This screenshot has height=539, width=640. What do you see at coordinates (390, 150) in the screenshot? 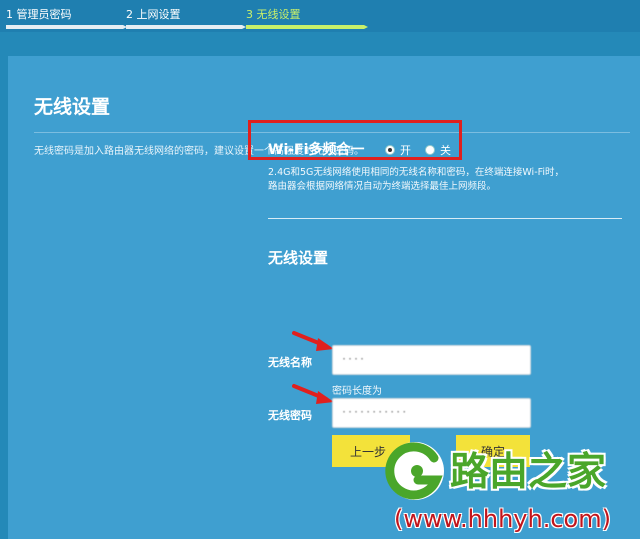
I see `radio-selected-icon` at bounding box center [390, 150].